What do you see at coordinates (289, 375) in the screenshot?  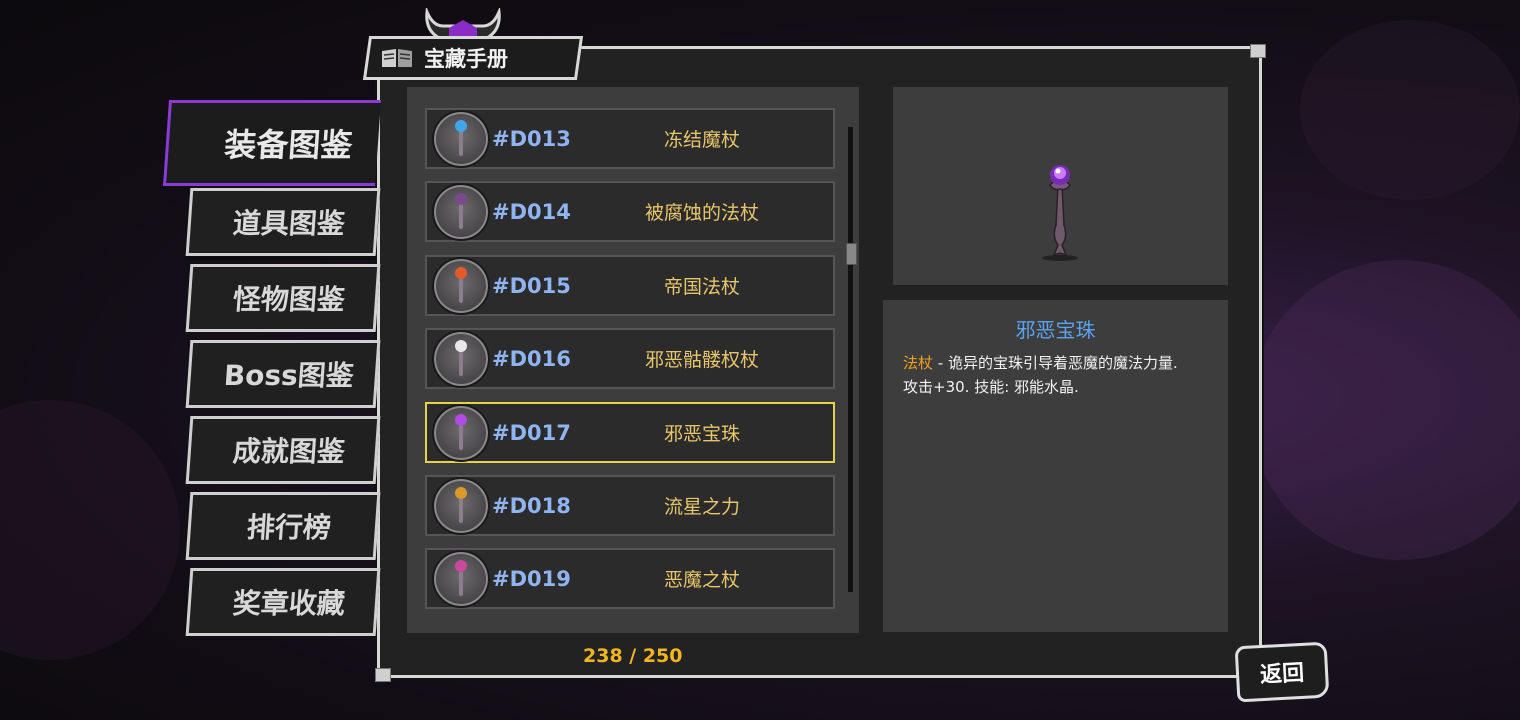 I see `tab-label: Boss图鉴` at bounding box center [289, 375].